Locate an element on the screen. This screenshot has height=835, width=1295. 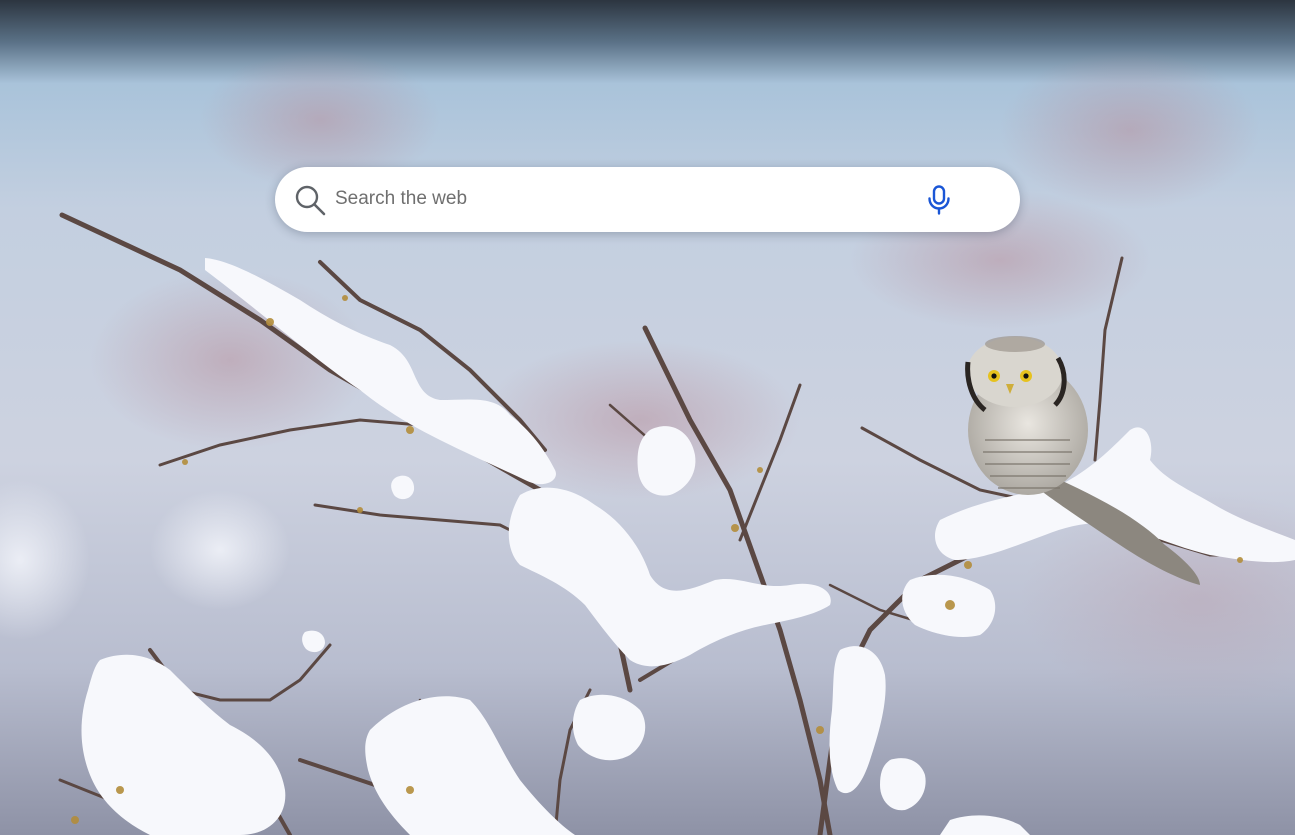
search-bar is located at coordinates (647, 199).